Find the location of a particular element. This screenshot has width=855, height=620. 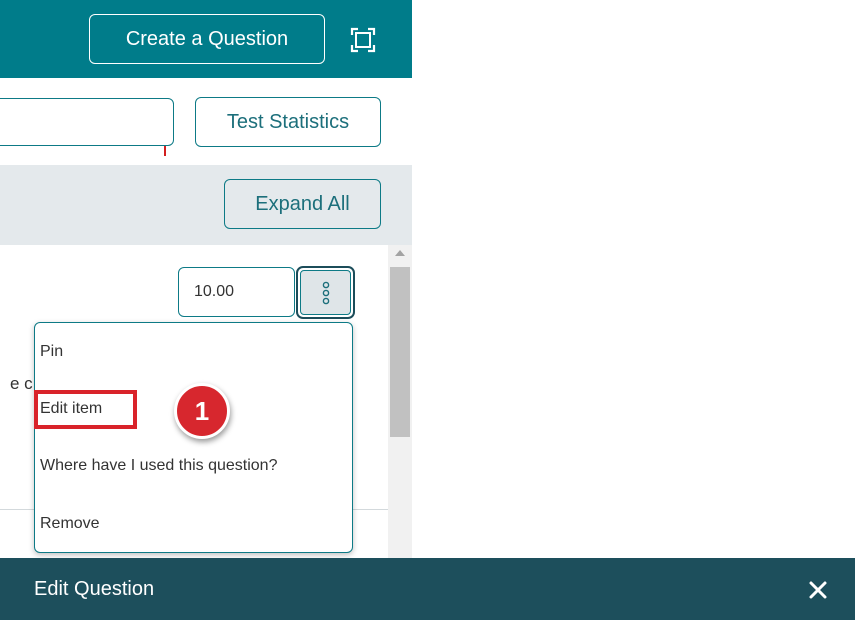

fullscreen-icon is located at coordinates (363, 40).